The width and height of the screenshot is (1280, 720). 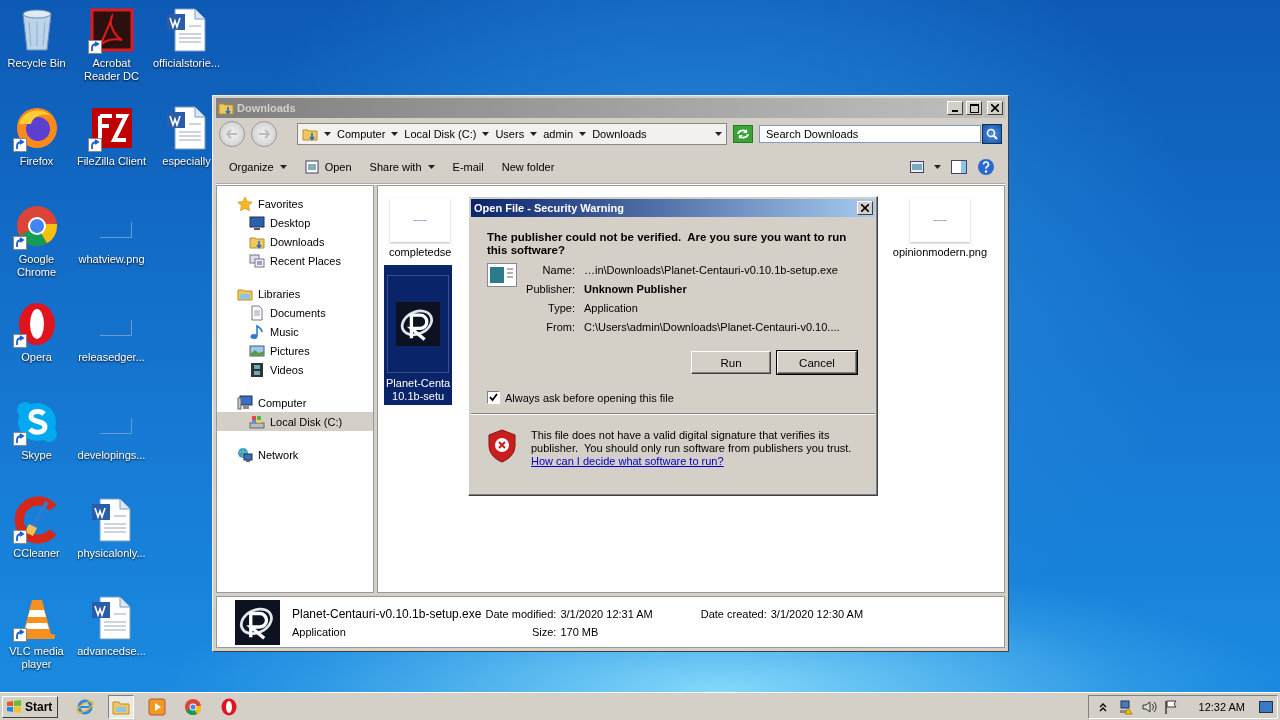 I want to click on media-player-icon, so click(x=157, y=706).